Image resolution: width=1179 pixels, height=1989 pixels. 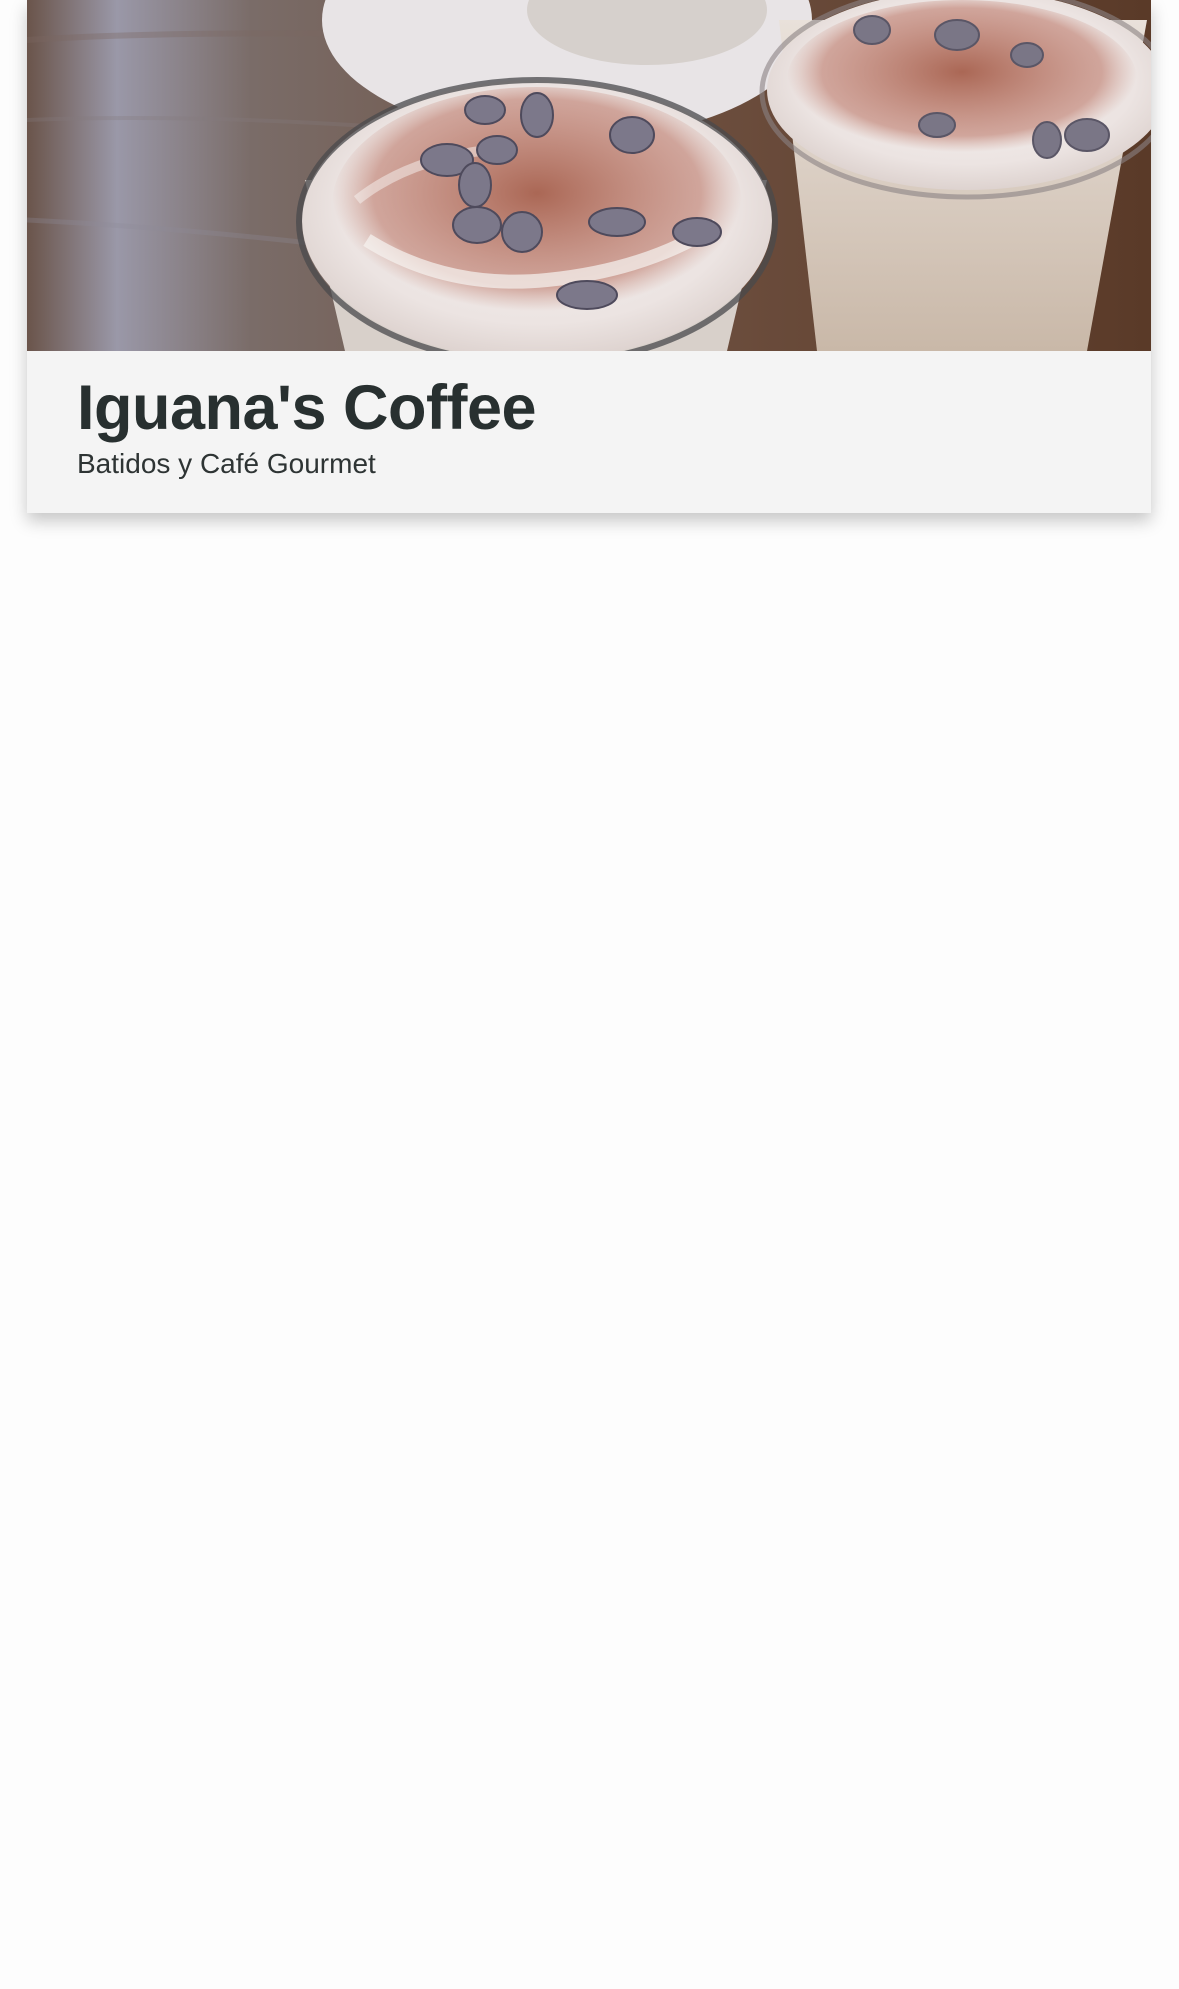 What do you see at coordinates (589, 432) in the screenshot?
I see `title-area: Iguana's Coffee Batidos y Café Gourmet` at bounding box center [589, 432].